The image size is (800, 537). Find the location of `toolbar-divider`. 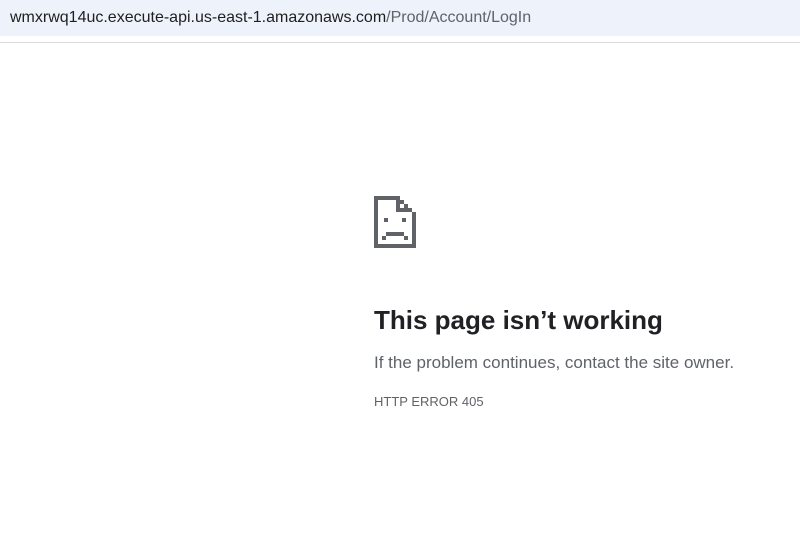

toolbar-divider is located at coordinates (400, 42).